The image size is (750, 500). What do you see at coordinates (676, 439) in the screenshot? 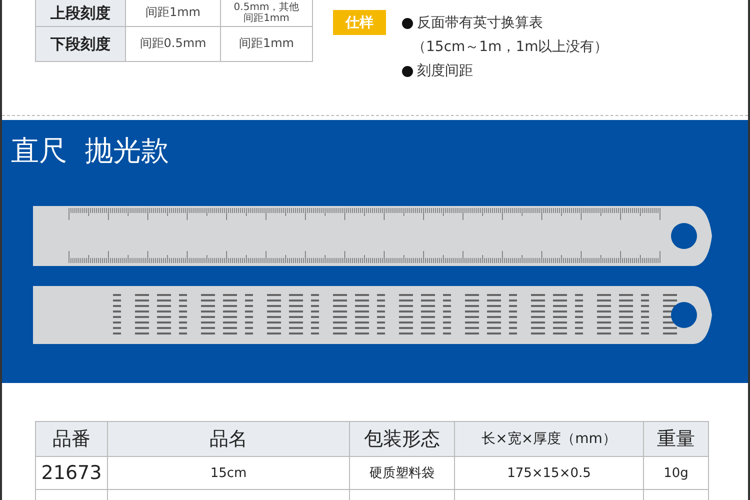
I see `column-header: 重量` at bounding box center [676, 439].